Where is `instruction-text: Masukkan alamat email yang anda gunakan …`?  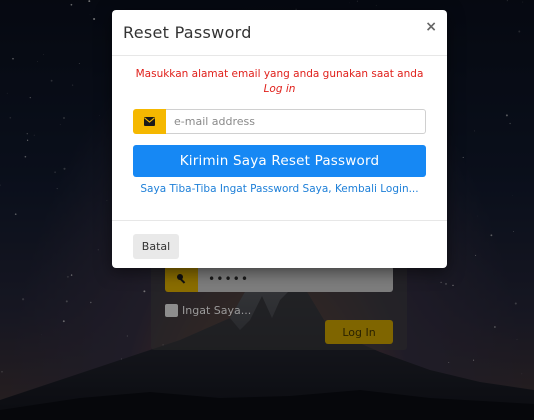
instruction-text: Masukkan alamat email yang anda gunakan … is located at coordinates (279, 82).